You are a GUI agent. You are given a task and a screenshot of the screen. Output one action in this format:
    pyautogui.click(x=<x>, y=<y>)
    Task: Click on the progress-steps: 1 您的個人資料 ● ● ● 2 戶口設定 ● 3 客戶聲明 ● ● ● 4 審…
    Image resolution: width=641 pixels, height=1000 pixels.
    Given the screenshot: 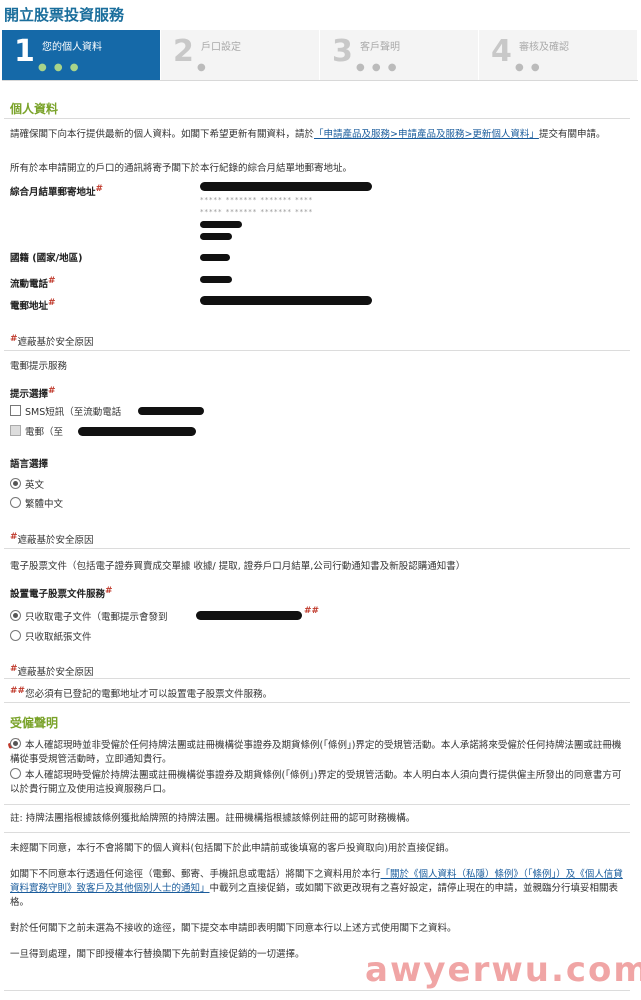 What is the action you would take?
    pyautogui.click(x=320, y=55)
    